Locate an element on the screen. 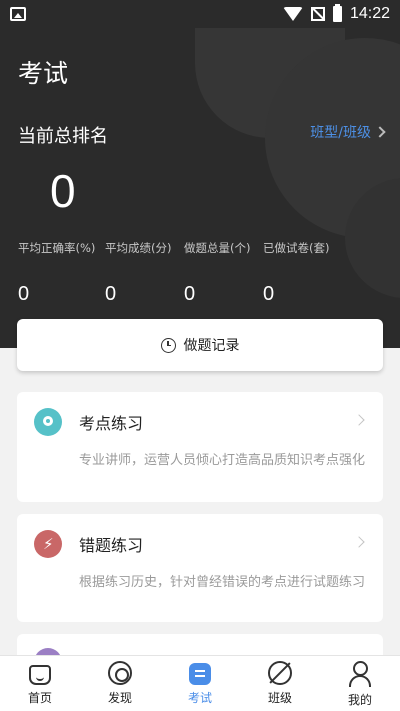 This screenshot has height=711, width=400. page-title: 考试 is located at coordinates (43, 73).